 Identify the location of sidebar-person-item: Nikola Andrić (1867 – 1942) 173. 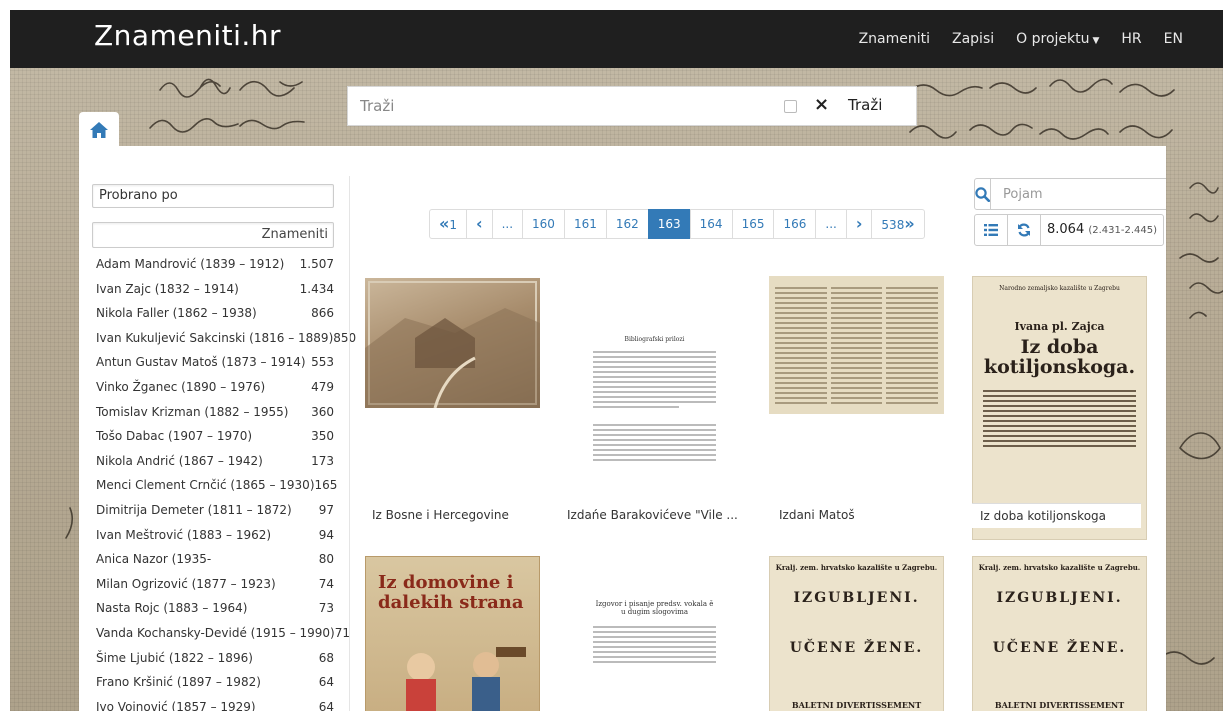
(214, 461).